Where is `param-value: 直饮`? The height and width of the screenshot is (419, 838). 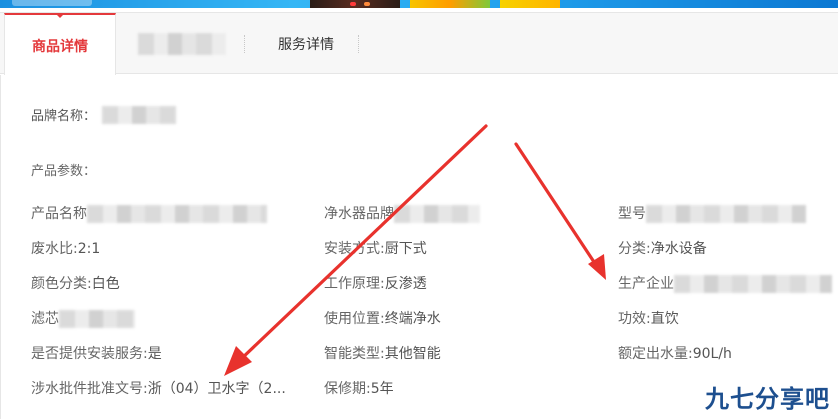 param-value: 直饮 is located at coordinates (664, 319).